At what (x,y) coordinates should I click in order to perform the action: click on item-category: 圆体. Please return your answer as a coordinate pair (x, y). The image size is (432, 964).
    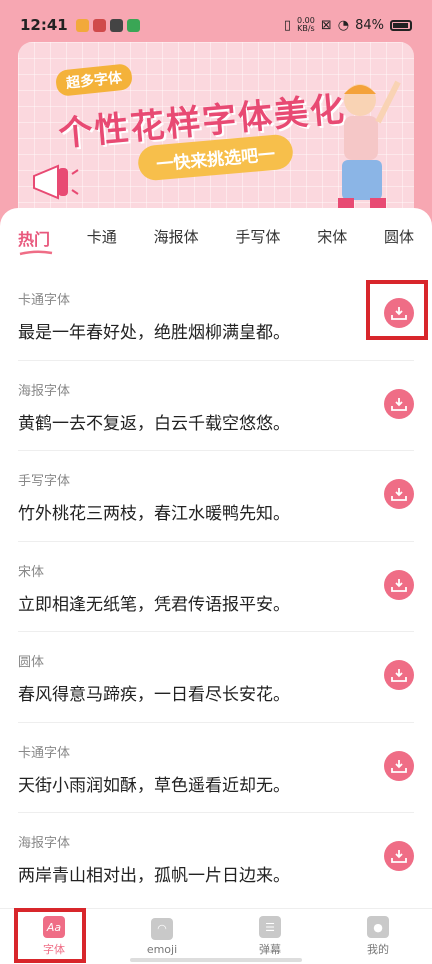
    Looking at the image, I should click on (31, 662).